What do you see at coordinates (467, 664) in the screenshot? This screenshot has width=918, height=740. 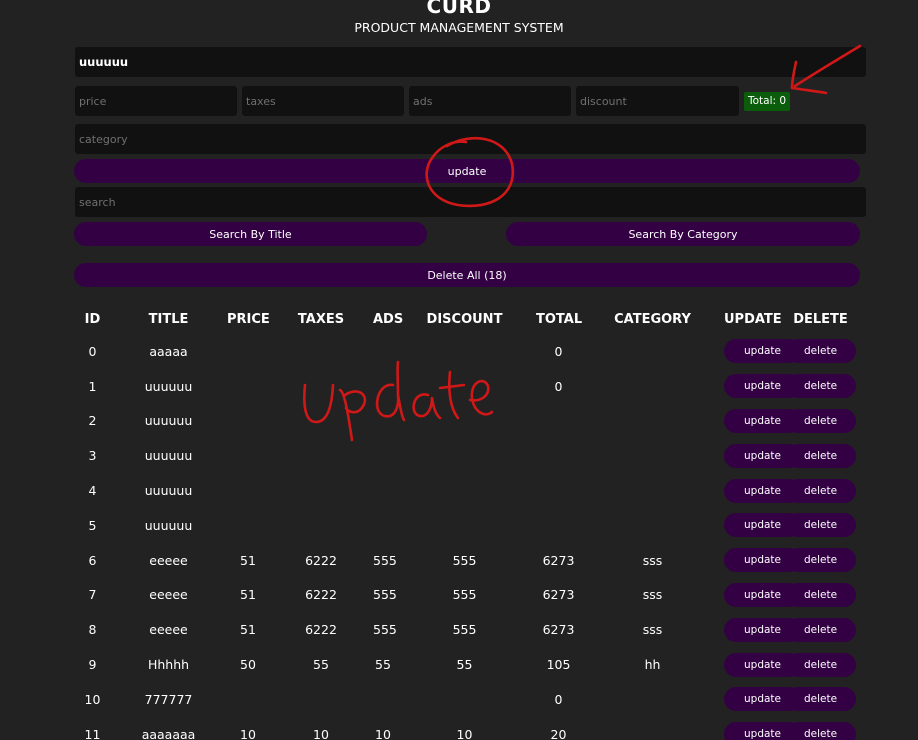 I see `table-row: 9 Hhhhh 50 55 55 55 105 hh update delete` at bounding box center [467, 664].